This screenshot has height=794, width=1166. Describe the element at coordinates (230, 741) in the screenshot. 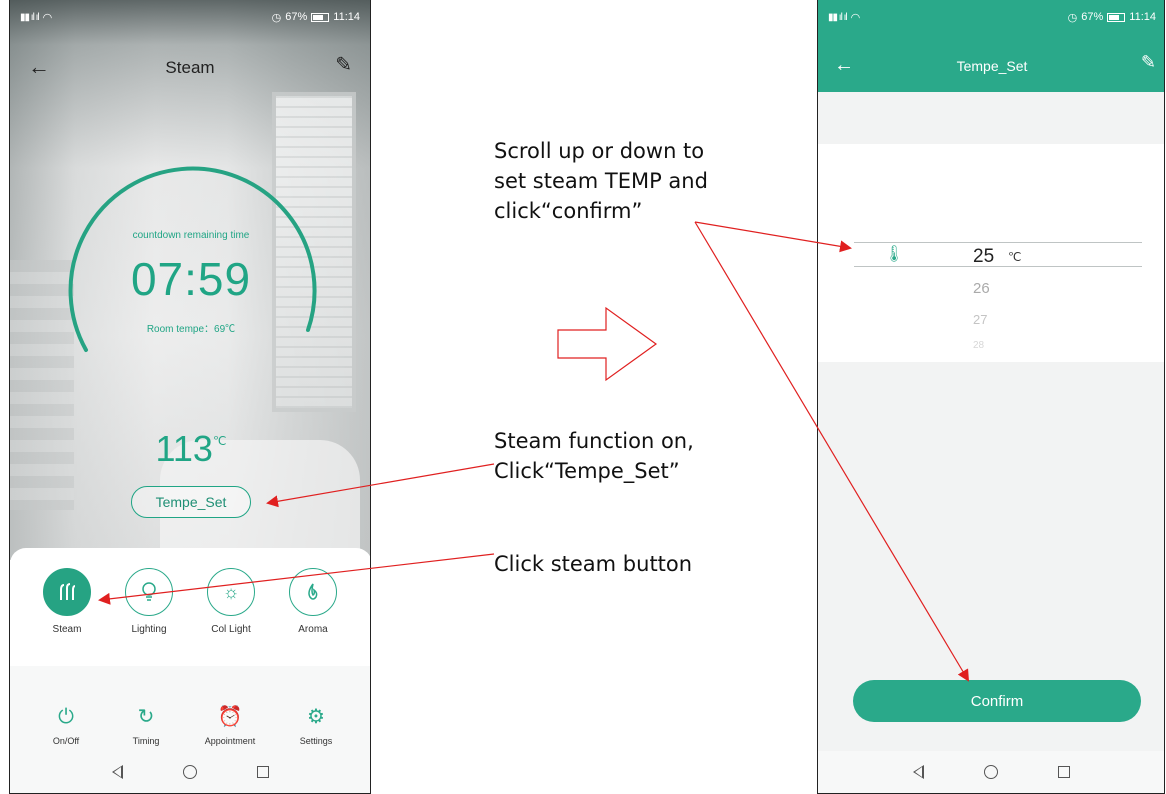

I see `appointment-label: Appointment` at that location.